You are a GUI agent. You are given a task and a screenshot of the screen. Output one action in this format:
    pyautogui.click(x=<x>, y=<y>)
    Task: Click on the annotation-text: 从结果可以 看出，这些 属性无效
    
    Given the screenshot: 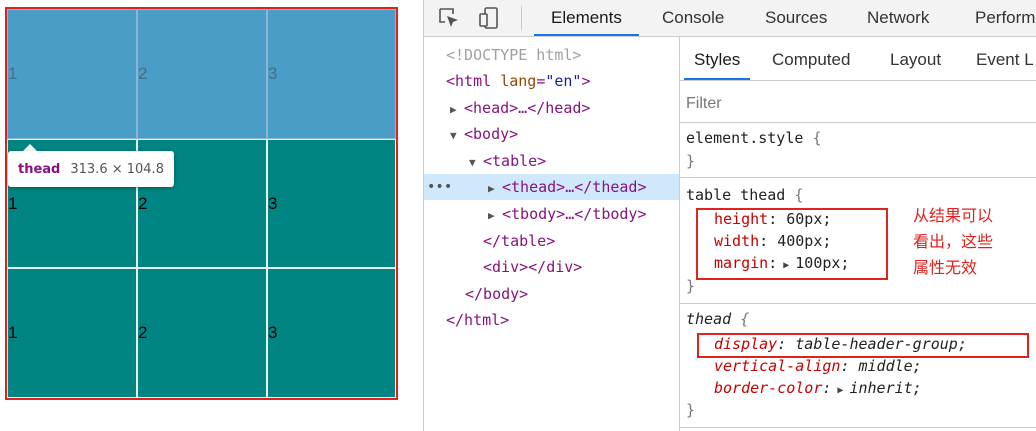 What is the action you would take?
    pyautogui.click(x=953, y=242)
    